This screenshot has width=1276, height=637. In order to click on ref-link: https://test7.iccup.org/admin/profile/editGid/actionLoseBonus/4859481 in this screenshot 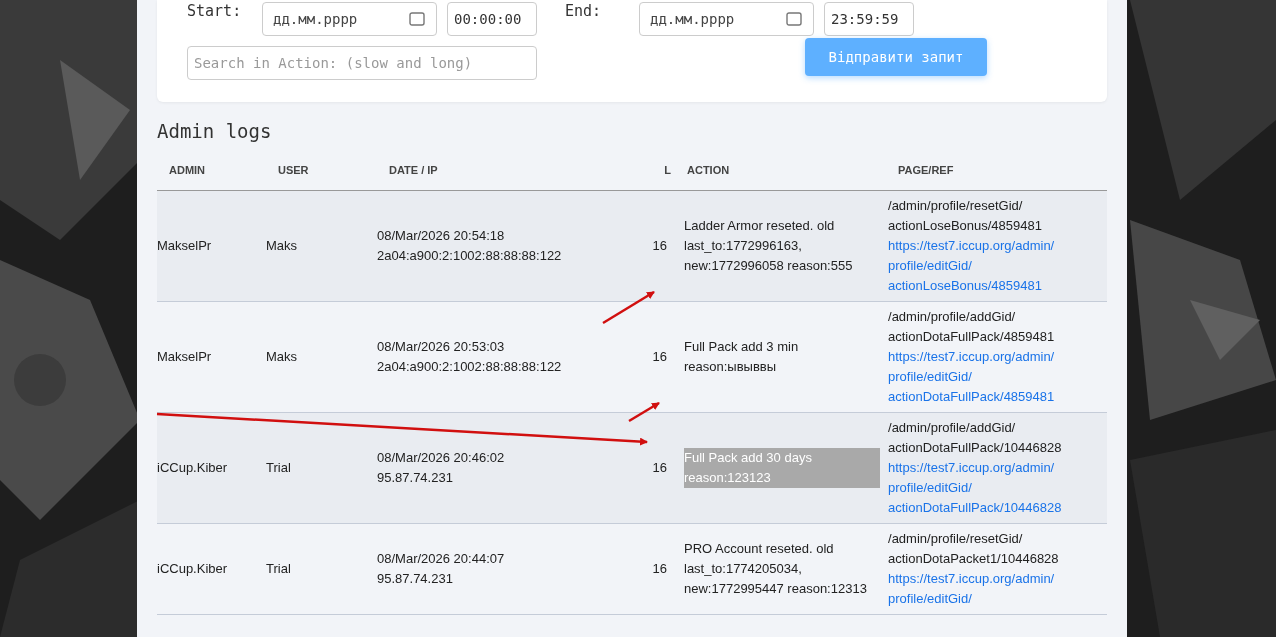, I will do `click(979, 266)`.